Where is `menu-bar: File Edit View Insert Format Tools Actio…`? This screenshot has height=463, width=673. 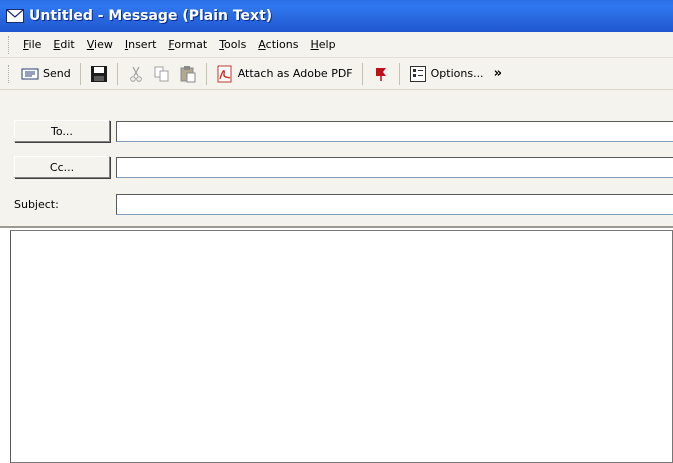
menu-bar: File Edit View Insert Format Tools Actio… is located at coordinates (336, 45).